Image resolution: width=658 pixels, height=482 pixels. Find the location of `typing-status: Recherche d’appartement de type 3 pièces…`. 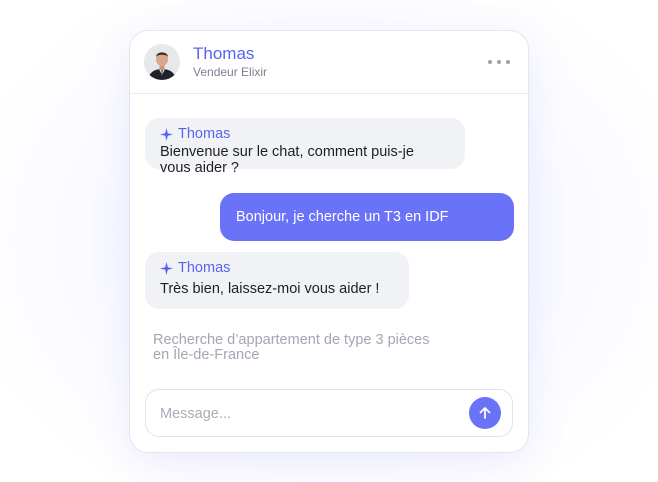

typing-status: Recherche d’appartement de type 3 pièces… is located at coordinates (313, 348).